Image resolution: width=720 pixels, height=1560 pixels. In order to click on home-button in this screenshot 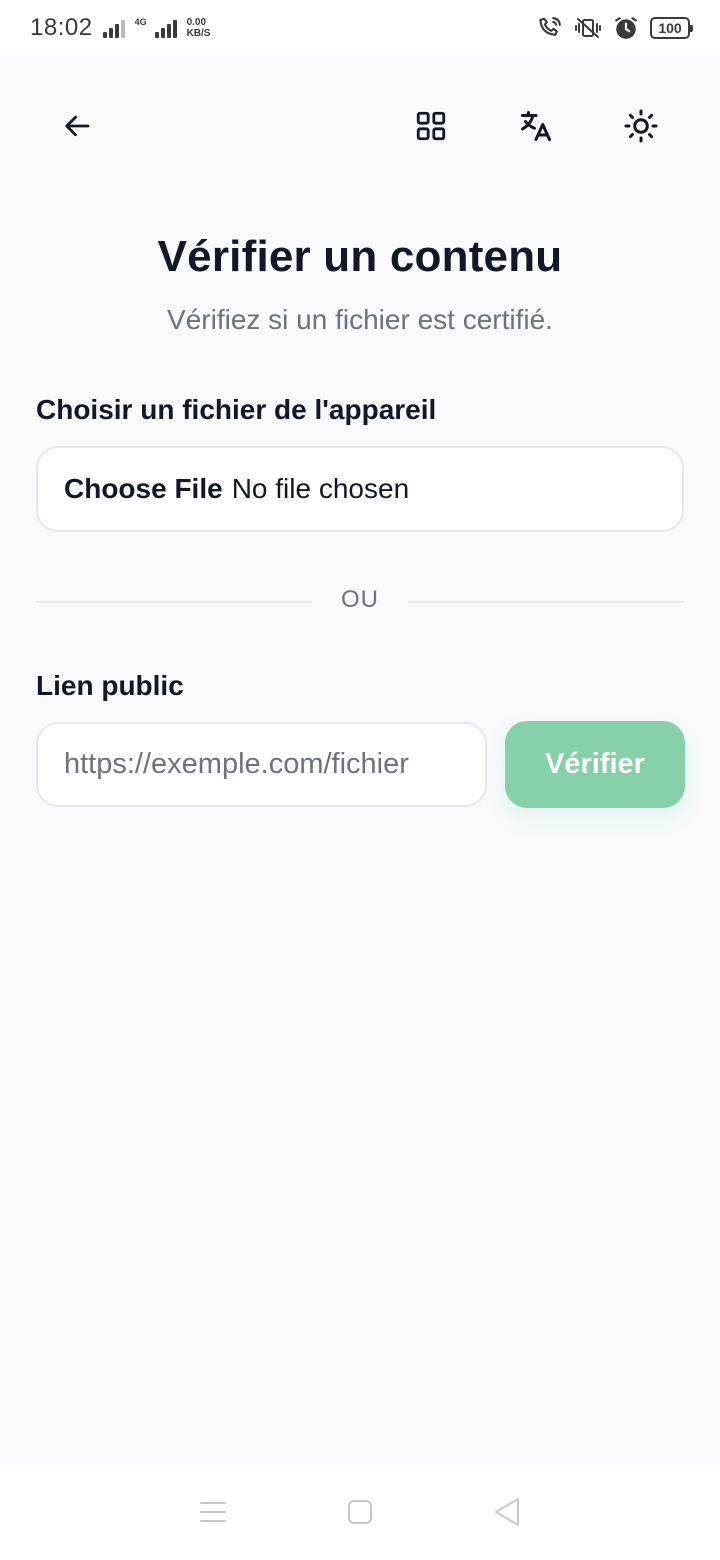, I will do `click(360, 1512)`.